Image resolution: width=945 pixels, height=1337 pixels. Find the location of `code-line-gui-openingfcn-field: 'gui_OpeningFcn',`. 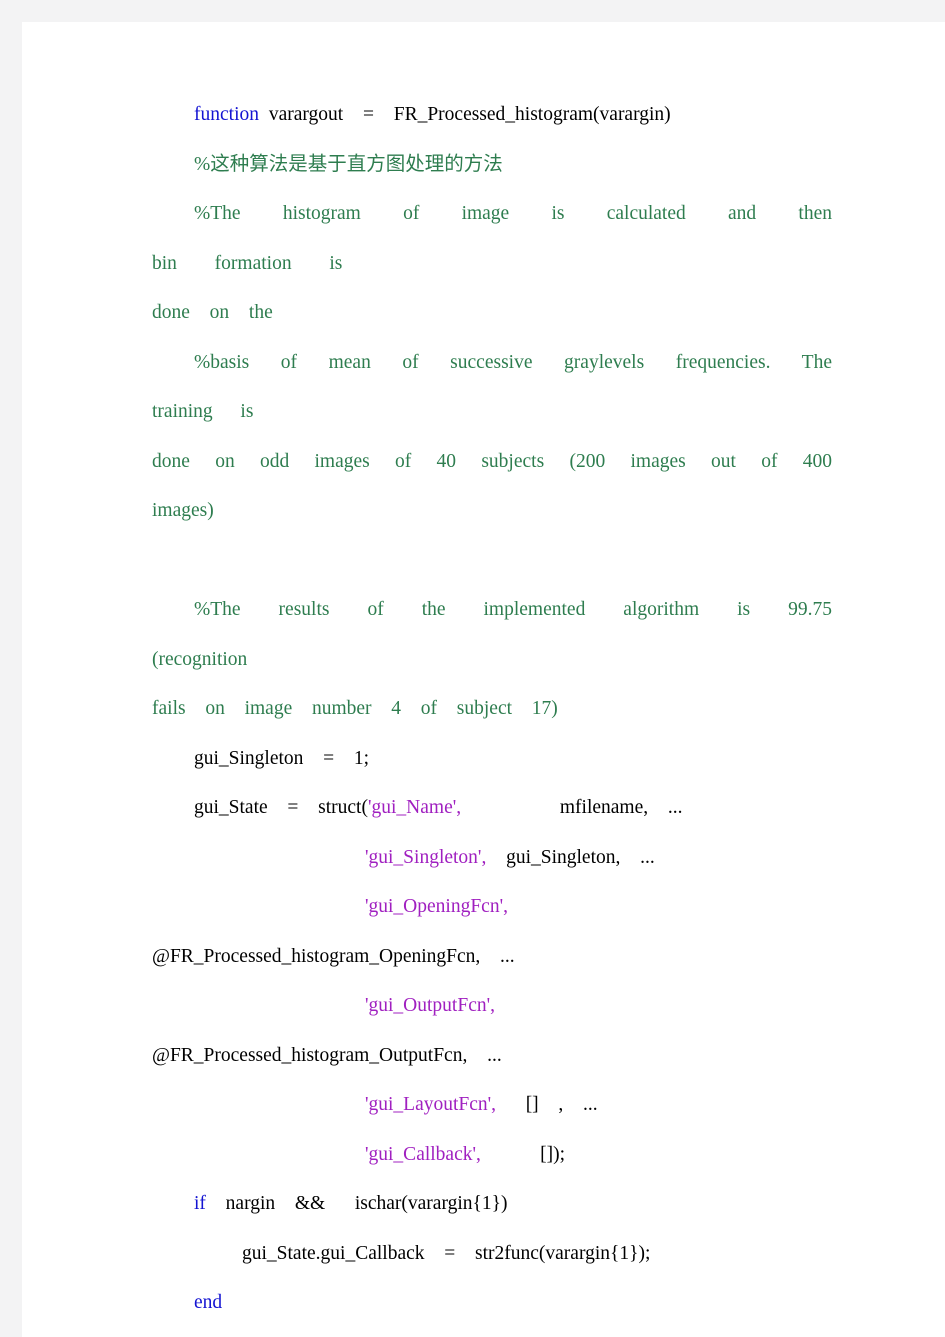

code-line-gui-openingfcn-field: 'gui_OpeningFcn', is located at coordinates (492, 907).